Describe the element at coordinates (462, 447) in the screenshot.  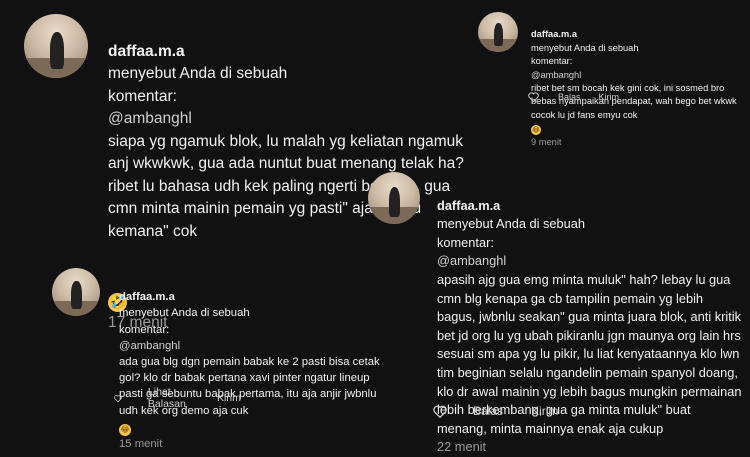
I see `timestamp: 22 menit` at that location.